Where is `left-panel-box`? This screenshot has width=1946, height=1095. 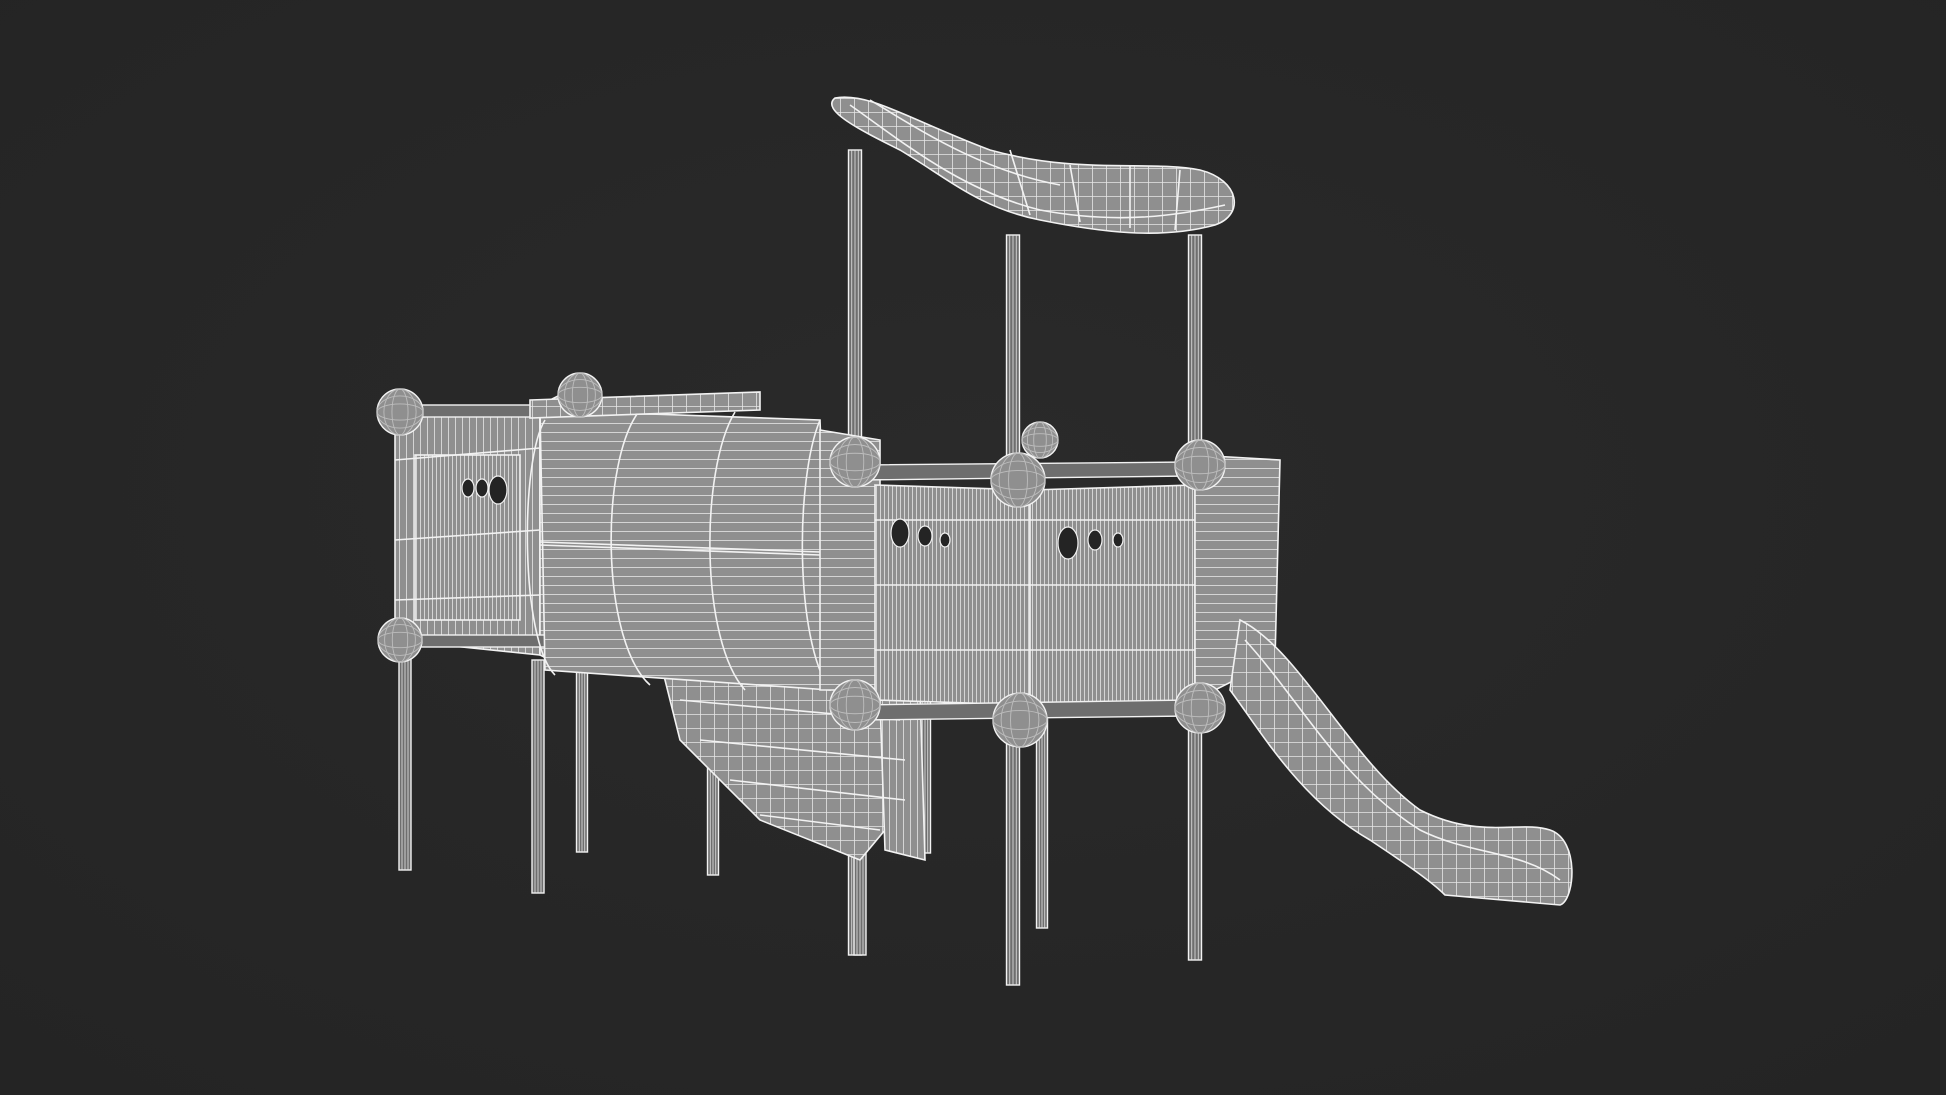
left-panel-box is located at coordinates (477, 530).